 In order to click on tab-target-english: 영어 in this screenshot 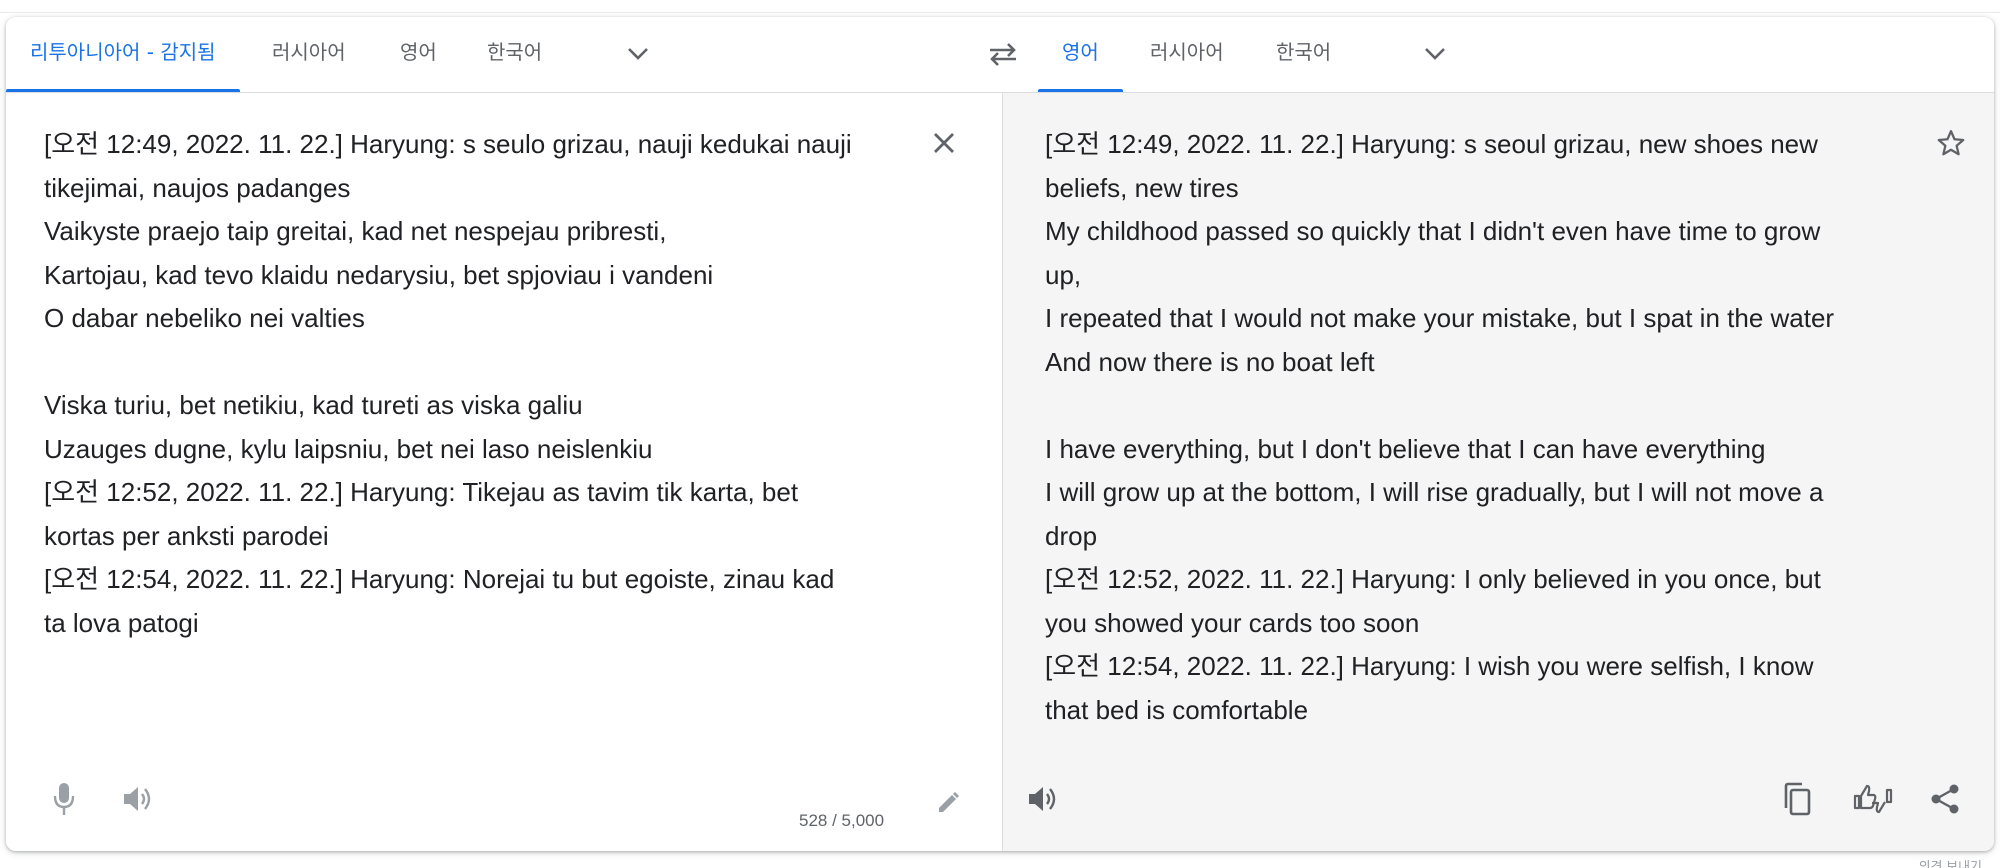, I will do `click(1080, 54)`.